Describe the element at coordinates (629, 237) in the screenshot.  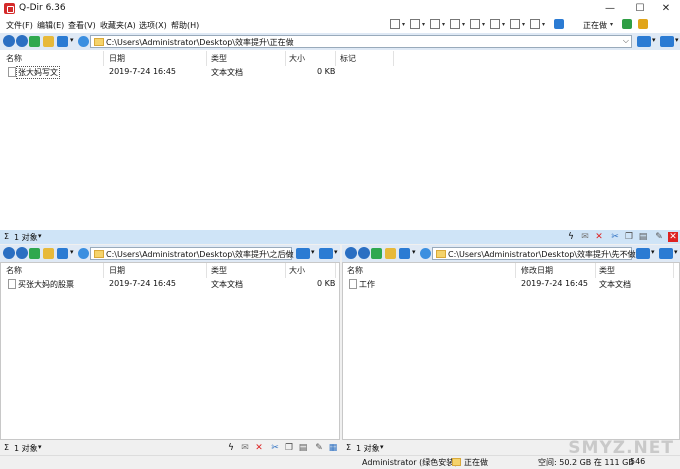
I see `copy-icon: ❐` at that location.